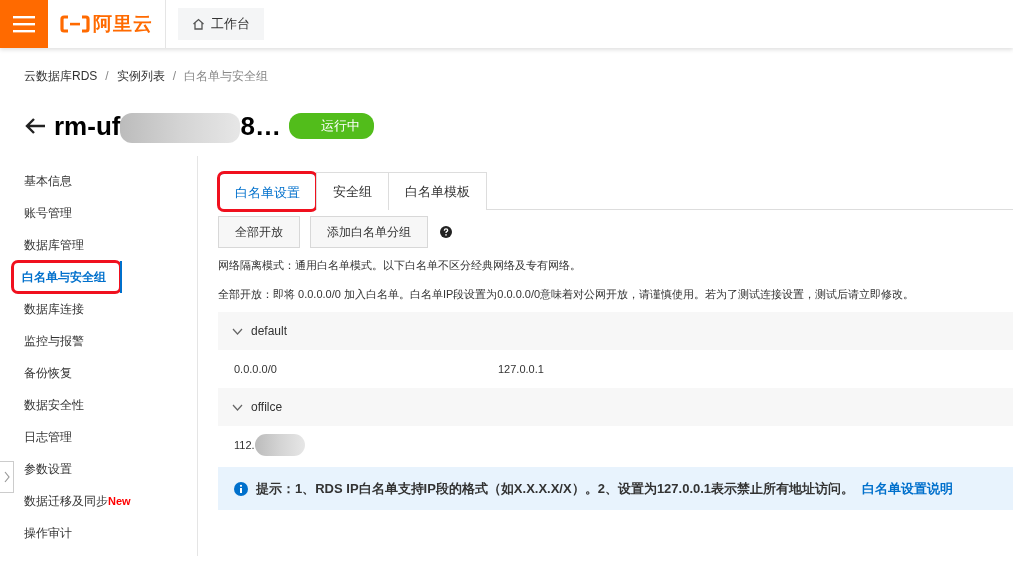 This screenshot has width=1013, height=565. Describe the element at coordinates (98, 405) in the screenshot. I see `sidebar-item: 数据安全性` at that location.